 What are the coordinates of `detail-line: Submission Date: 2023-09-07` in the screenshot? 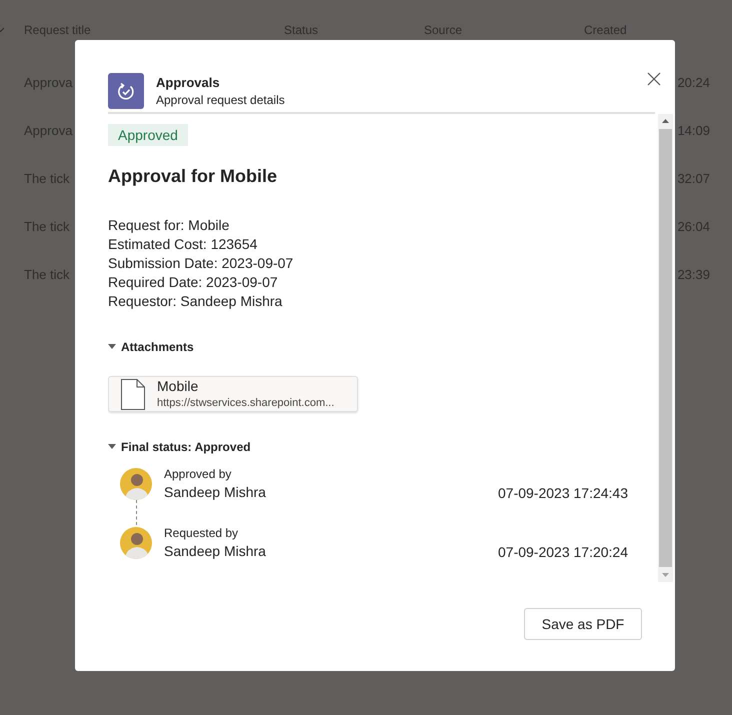 It's located at (201, 263).